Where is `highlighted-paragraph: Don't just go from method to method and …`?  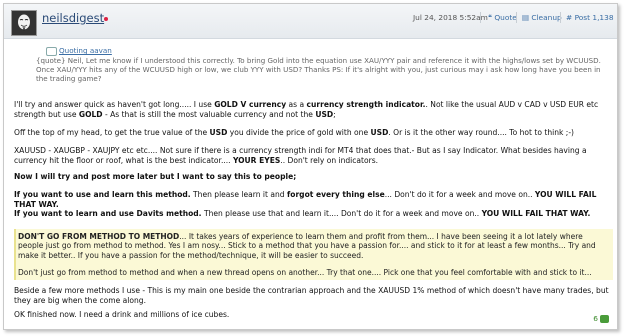
highlighted-paragraph: Don't just go from method to method and … is located at coordinates (313, 272).